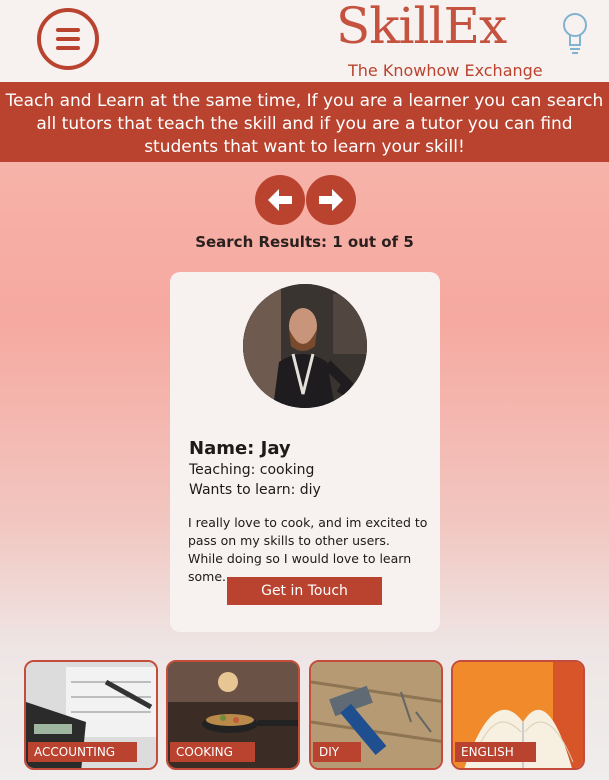  I want to click on category-label: COOKING, so click(212, 752).